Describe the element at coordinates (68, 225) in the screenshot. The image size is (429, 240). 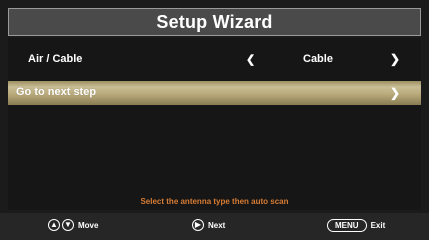
I see `down-arrow-icon: ▼` at that location.